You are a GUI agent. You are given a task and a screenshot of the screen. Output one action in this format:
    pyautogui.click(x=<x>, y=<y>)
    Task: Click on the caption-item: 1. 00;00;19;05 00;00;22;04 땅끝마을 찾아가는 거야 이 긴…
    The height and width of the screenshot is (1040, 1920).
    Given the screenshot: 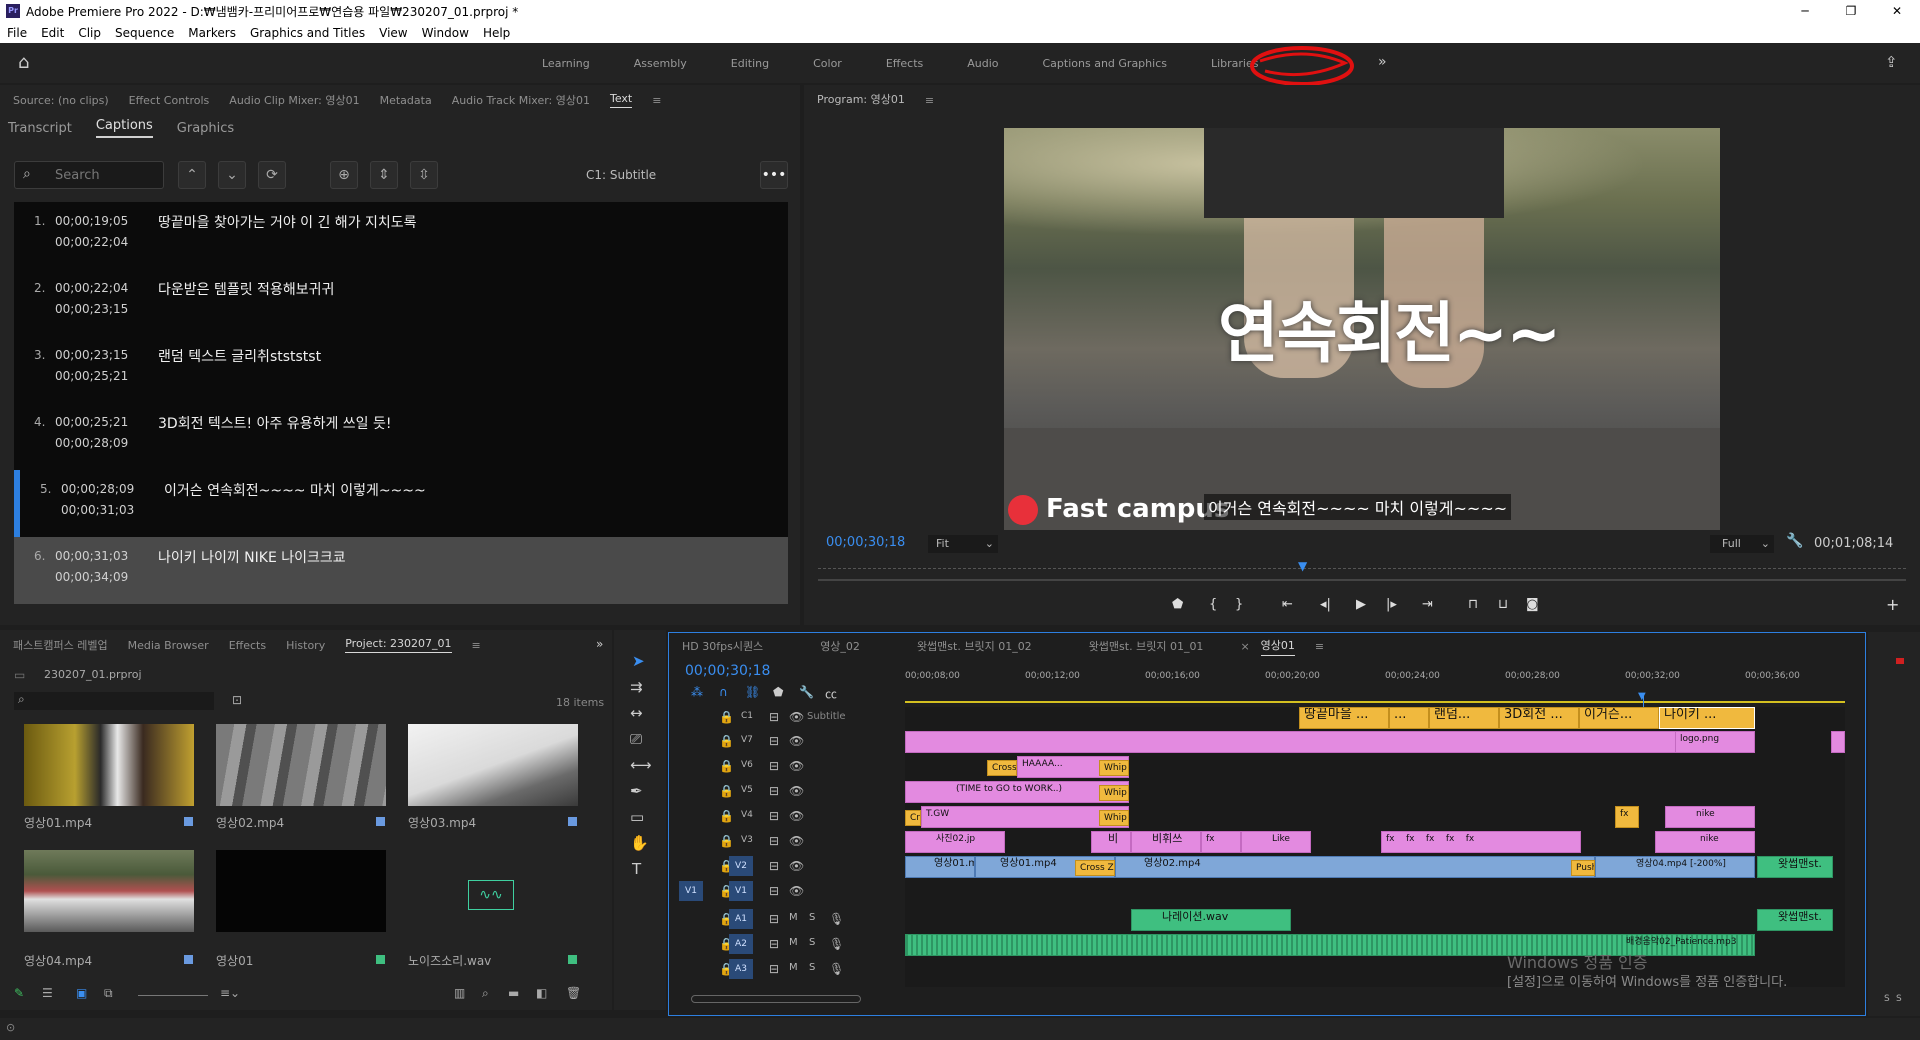 What is the action you would take?
    pyautogui.click(x=401, y=235)
    